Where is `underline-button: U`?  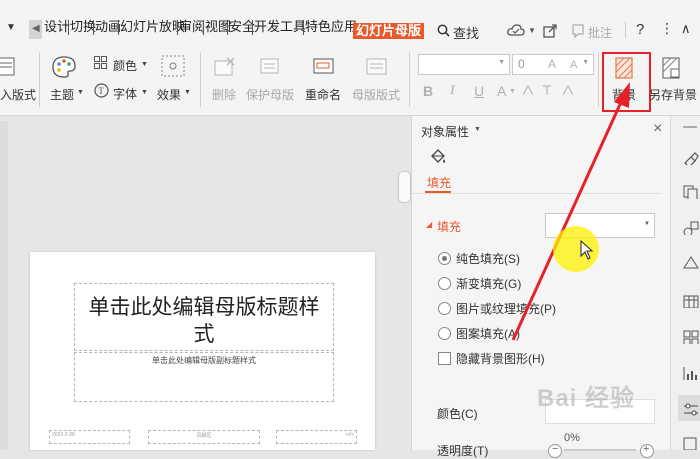
underline-button: U is located at coordinates (479, 91).